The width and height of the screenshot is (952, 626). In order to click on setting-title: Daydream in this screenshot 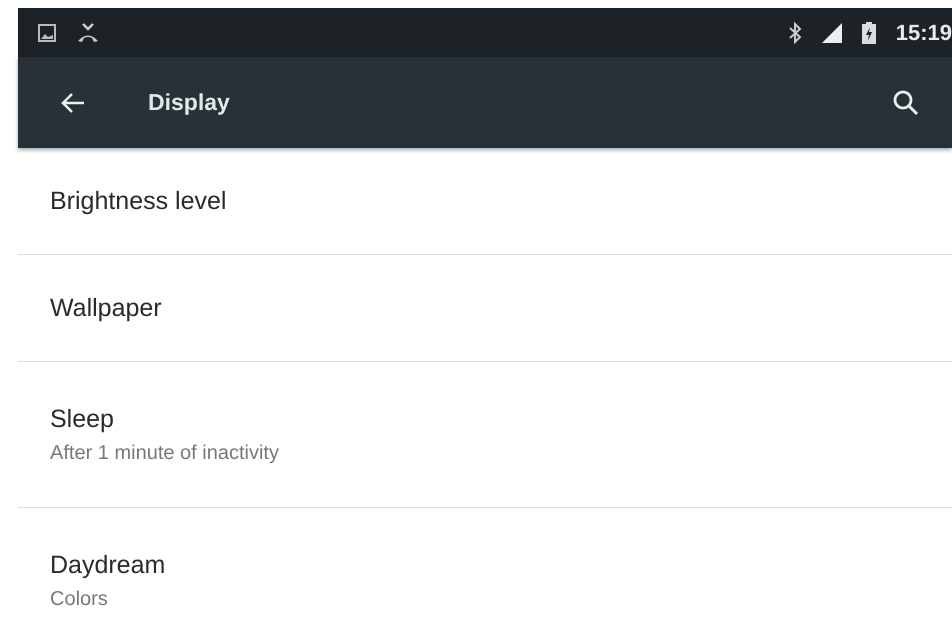, I will do `click(501, 565)`.